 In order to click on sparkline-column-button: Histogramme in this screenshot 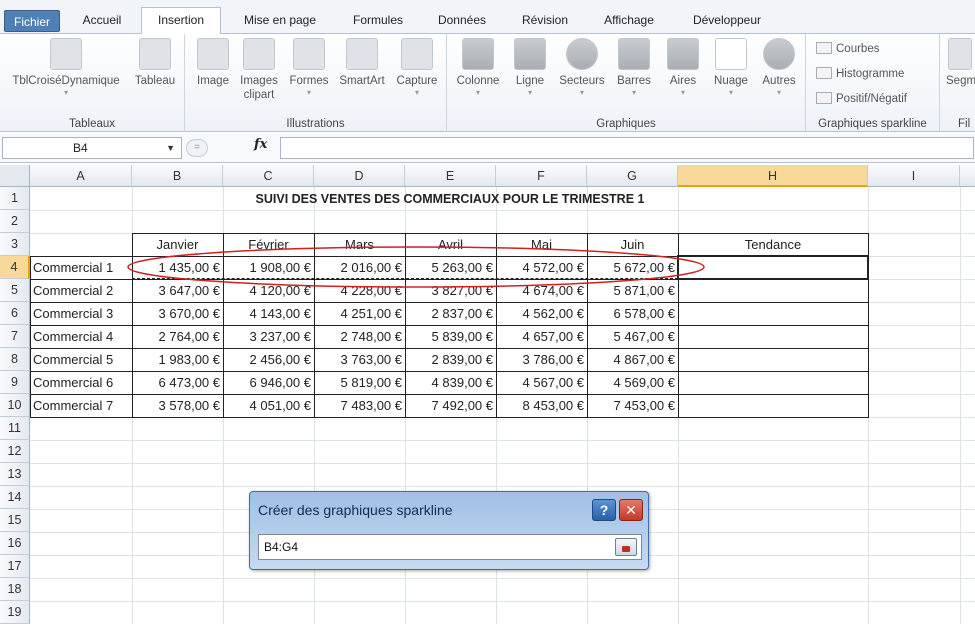, I will do `click(860, 73)`.